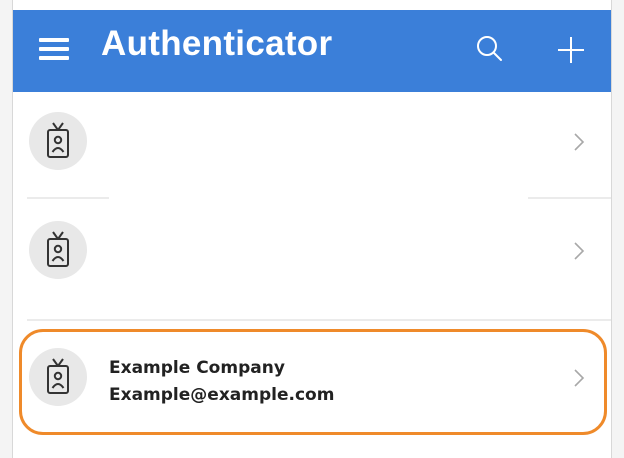 Image resolution: width=624 pixels, height=458 pixels. Describe the element at coordinates (490, 50) in the screenshot. I see `search-icon` at that location.